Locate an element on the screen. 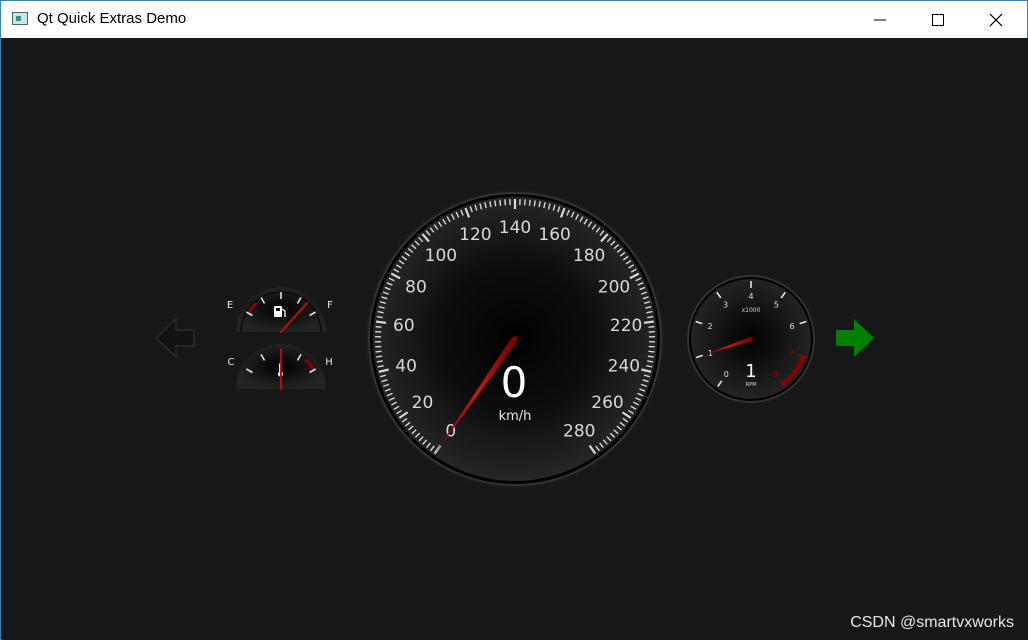 This screenshot has height=640, width=1028. maximize-button is located at coordinates (938, 19).